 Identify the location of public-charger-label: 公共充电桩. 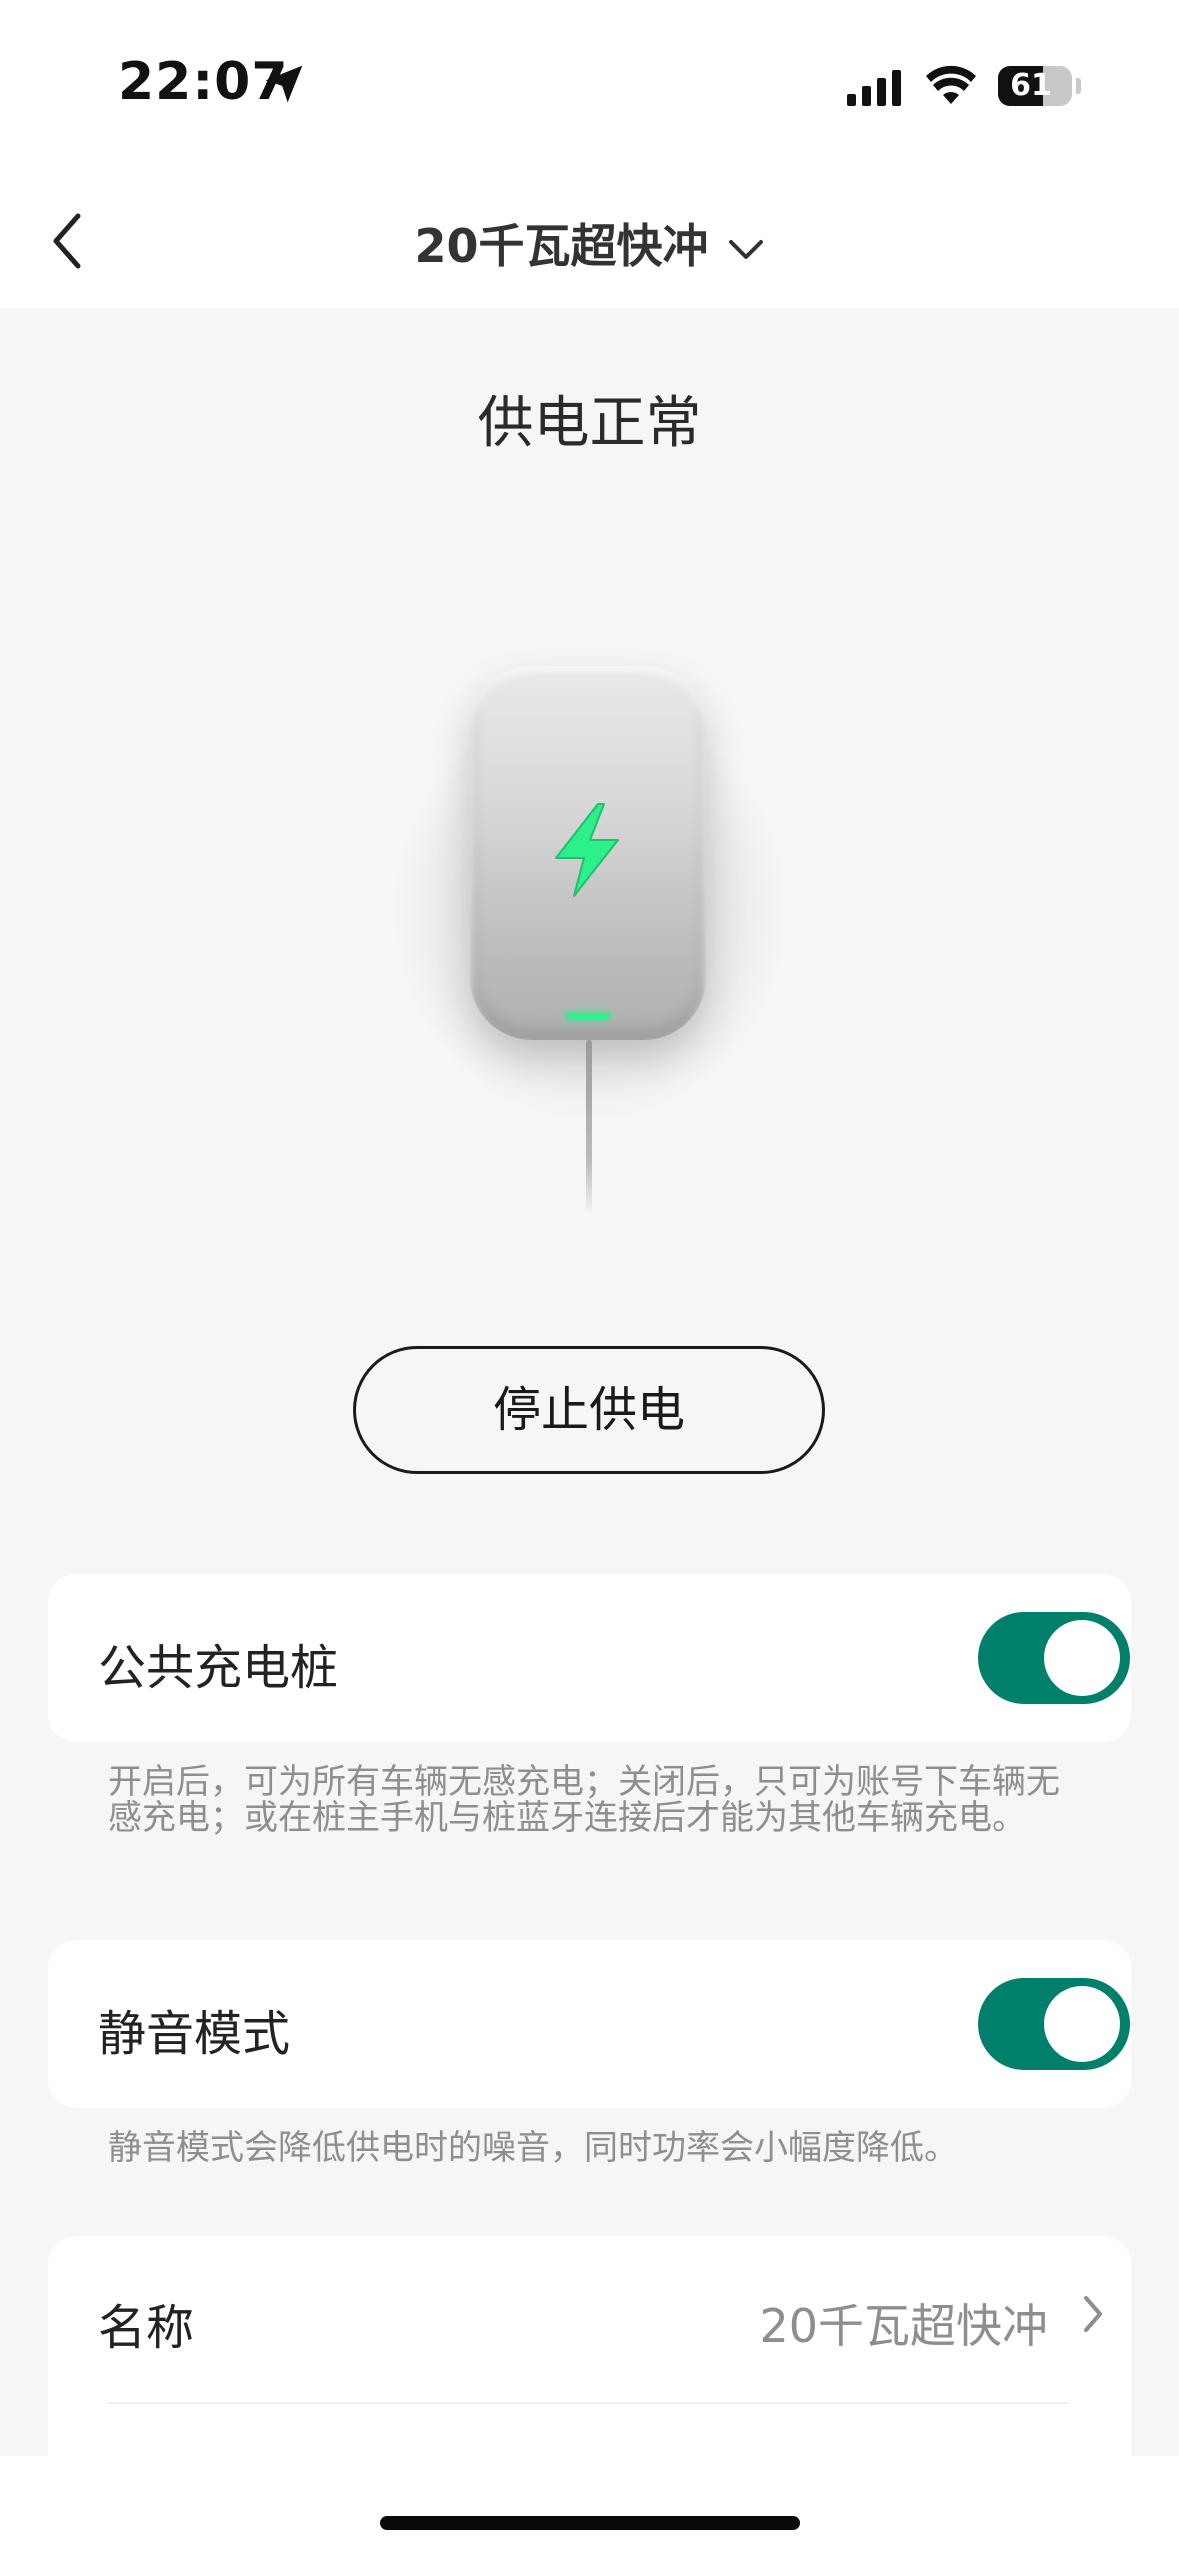
(218, 1668).